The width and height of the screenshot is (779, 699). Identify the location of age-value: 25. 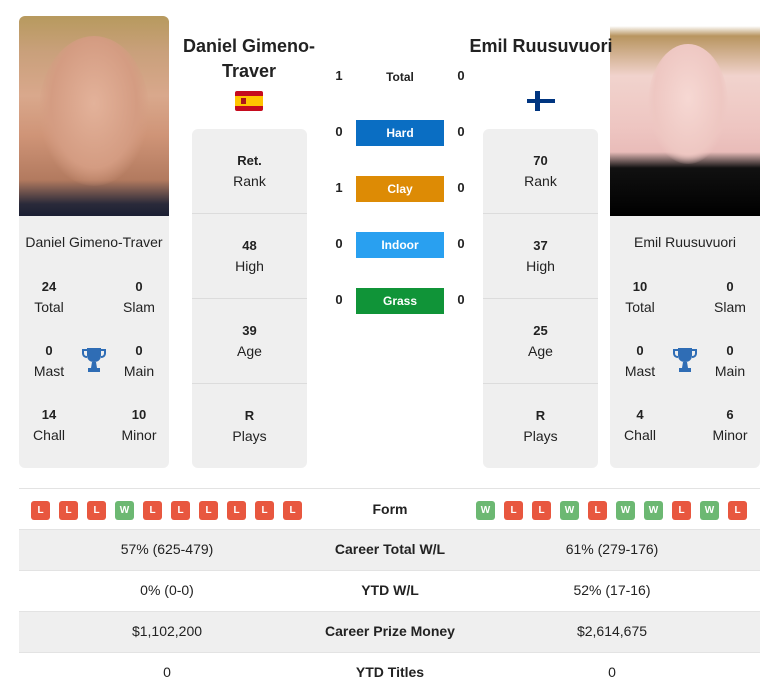
(540, 330).